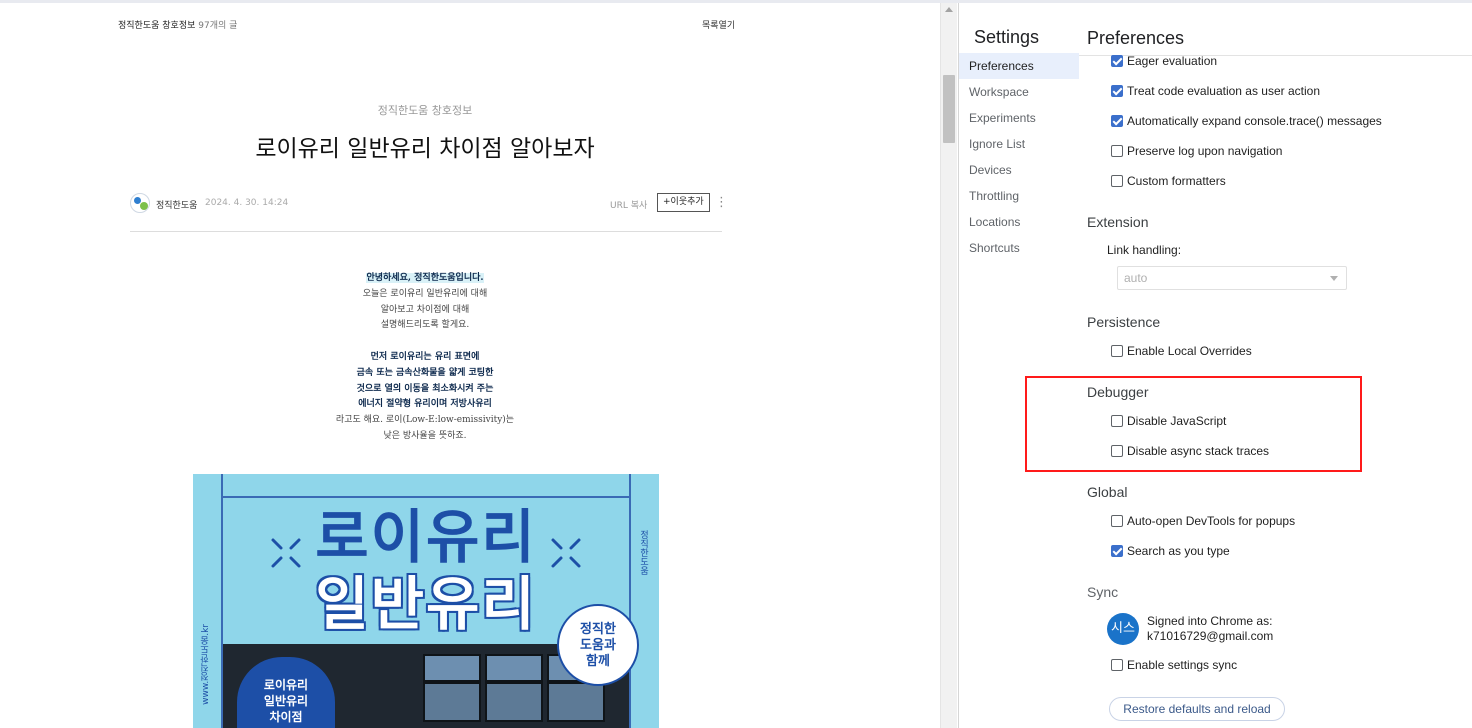  What do you see at coordinates (176, 204) in the screenshot?
I see `author-name: 정직한도움` at bounding box center [176, 204].